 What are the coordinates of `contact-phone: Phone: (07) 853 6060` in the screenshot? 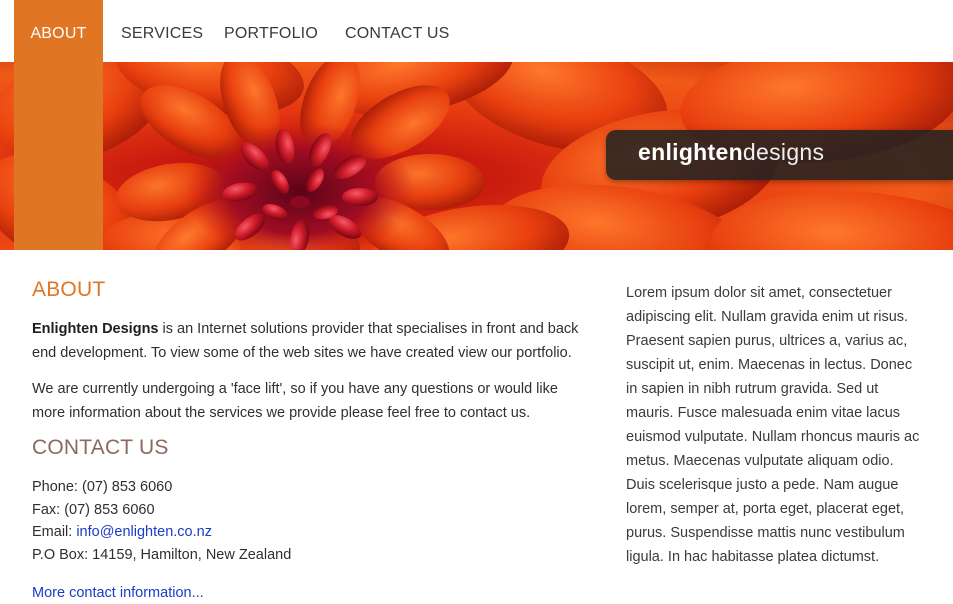 It's located at (102, 487).